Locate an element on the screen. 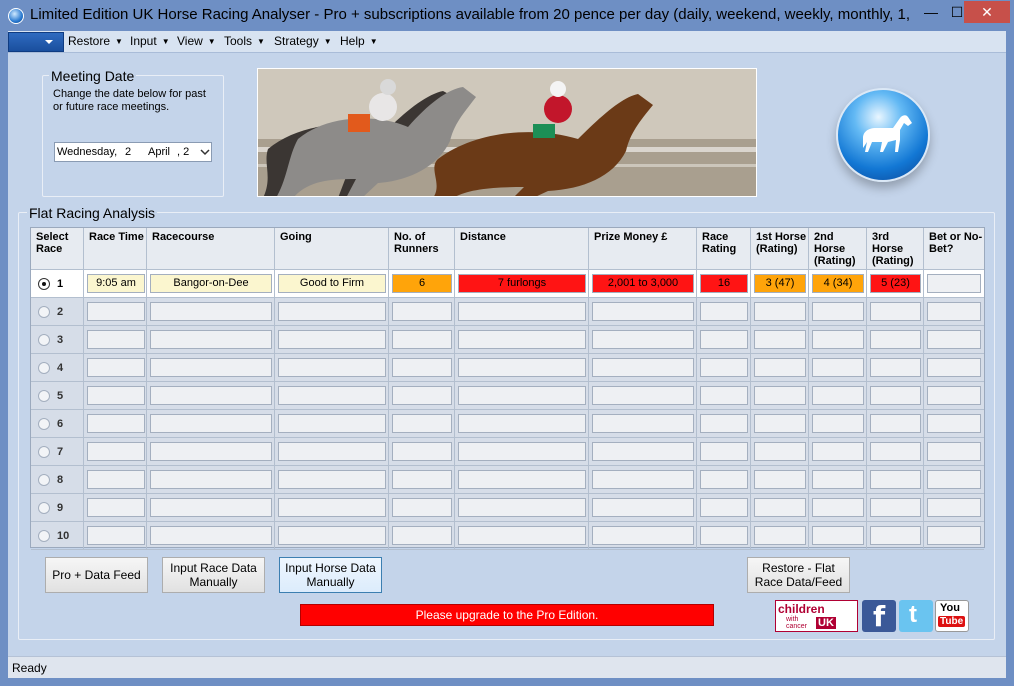  second-horse-field: 4 (34) is located at coordinates (838, 283).